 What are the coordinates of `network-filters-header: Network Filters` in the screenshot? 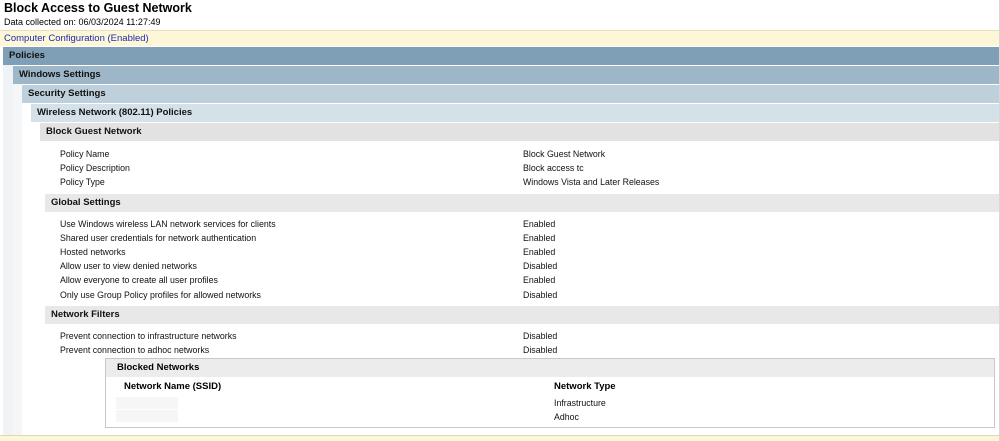 It's located at (522, 315).